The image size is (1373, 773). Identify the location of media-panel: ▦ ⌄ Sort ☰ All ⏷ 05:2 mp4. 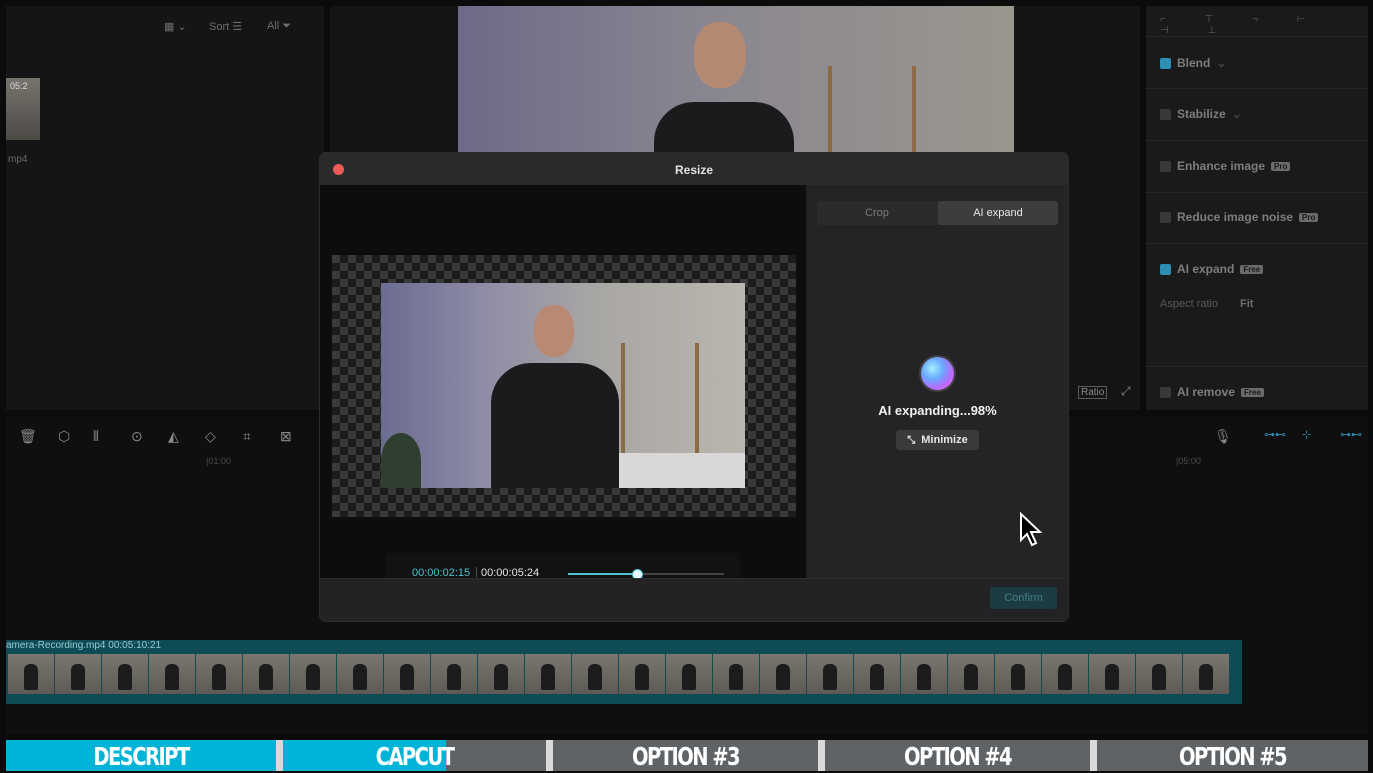
(165, 208).